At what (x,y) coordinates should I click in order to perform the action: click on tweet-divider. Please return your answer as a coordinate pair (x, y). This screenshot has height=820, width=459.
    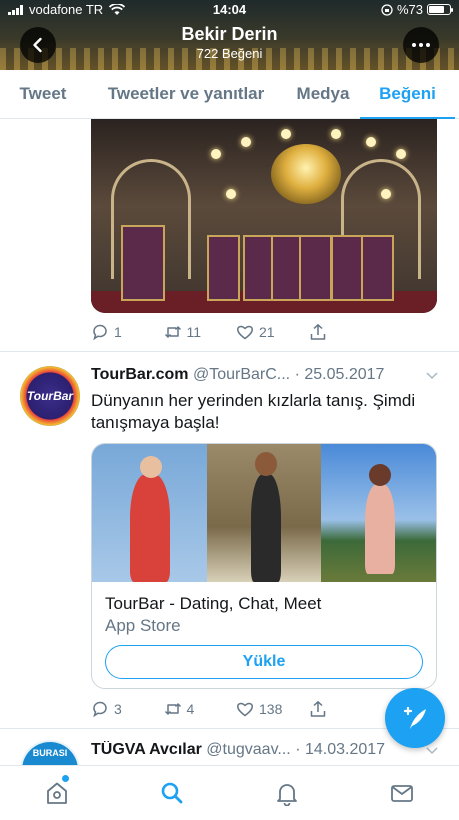
    Looking at the image, I should click on (229, 351).